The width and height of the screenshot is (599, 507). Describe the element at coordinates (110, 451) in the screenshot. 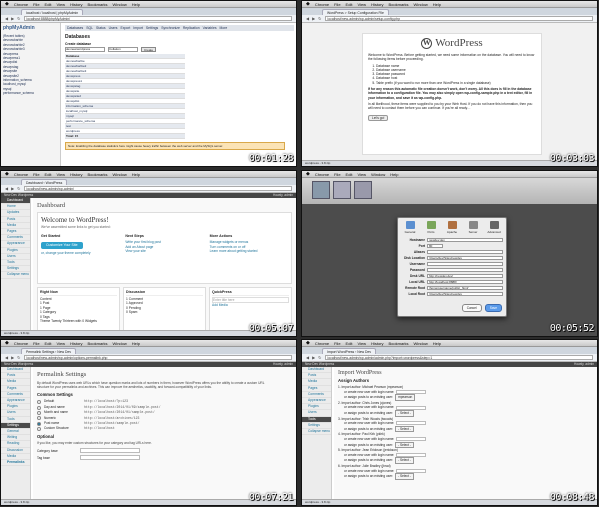

I see `category-base-input` at that location.